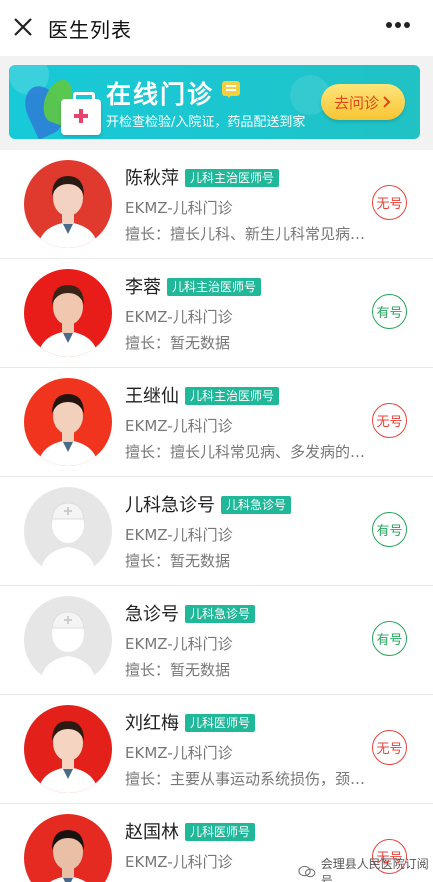 This screenshot has height=882, width=433. I want to click on banner-subtitle: 开检查检验/入院证，药品配送到家, so click(206, 122).